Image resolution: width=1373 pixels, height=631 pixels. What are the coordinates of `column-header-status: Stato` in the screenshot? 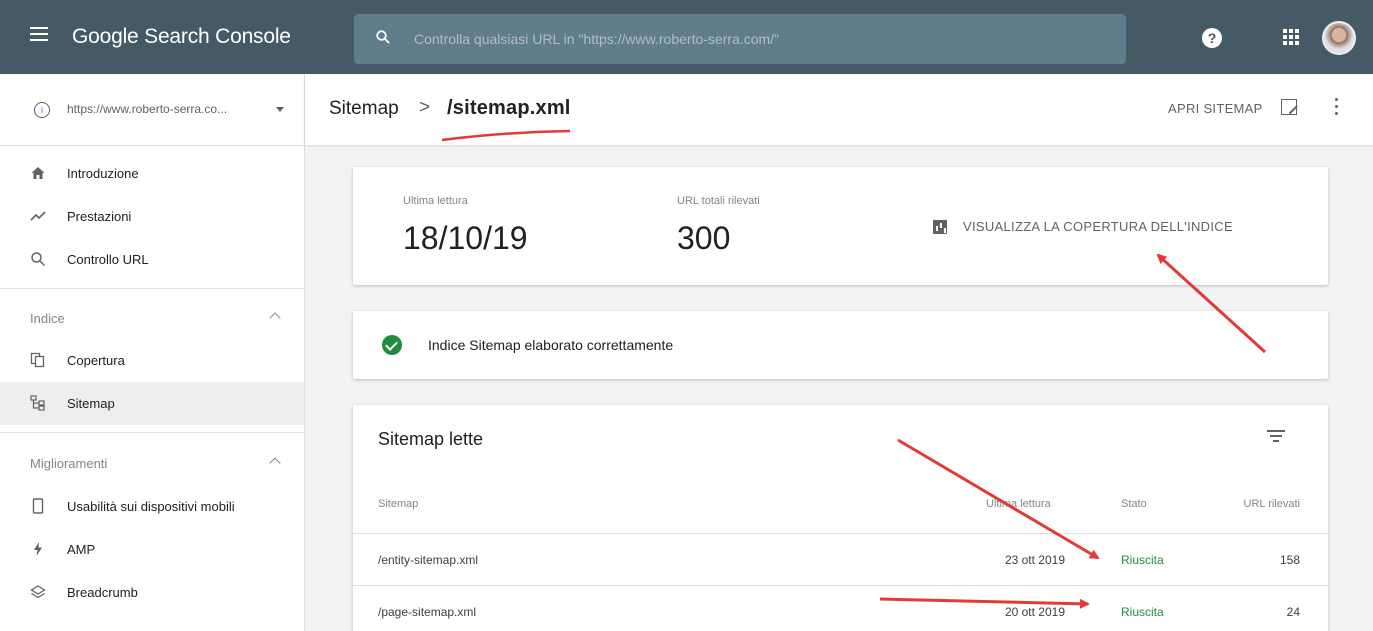 It's located at (1134, 504).